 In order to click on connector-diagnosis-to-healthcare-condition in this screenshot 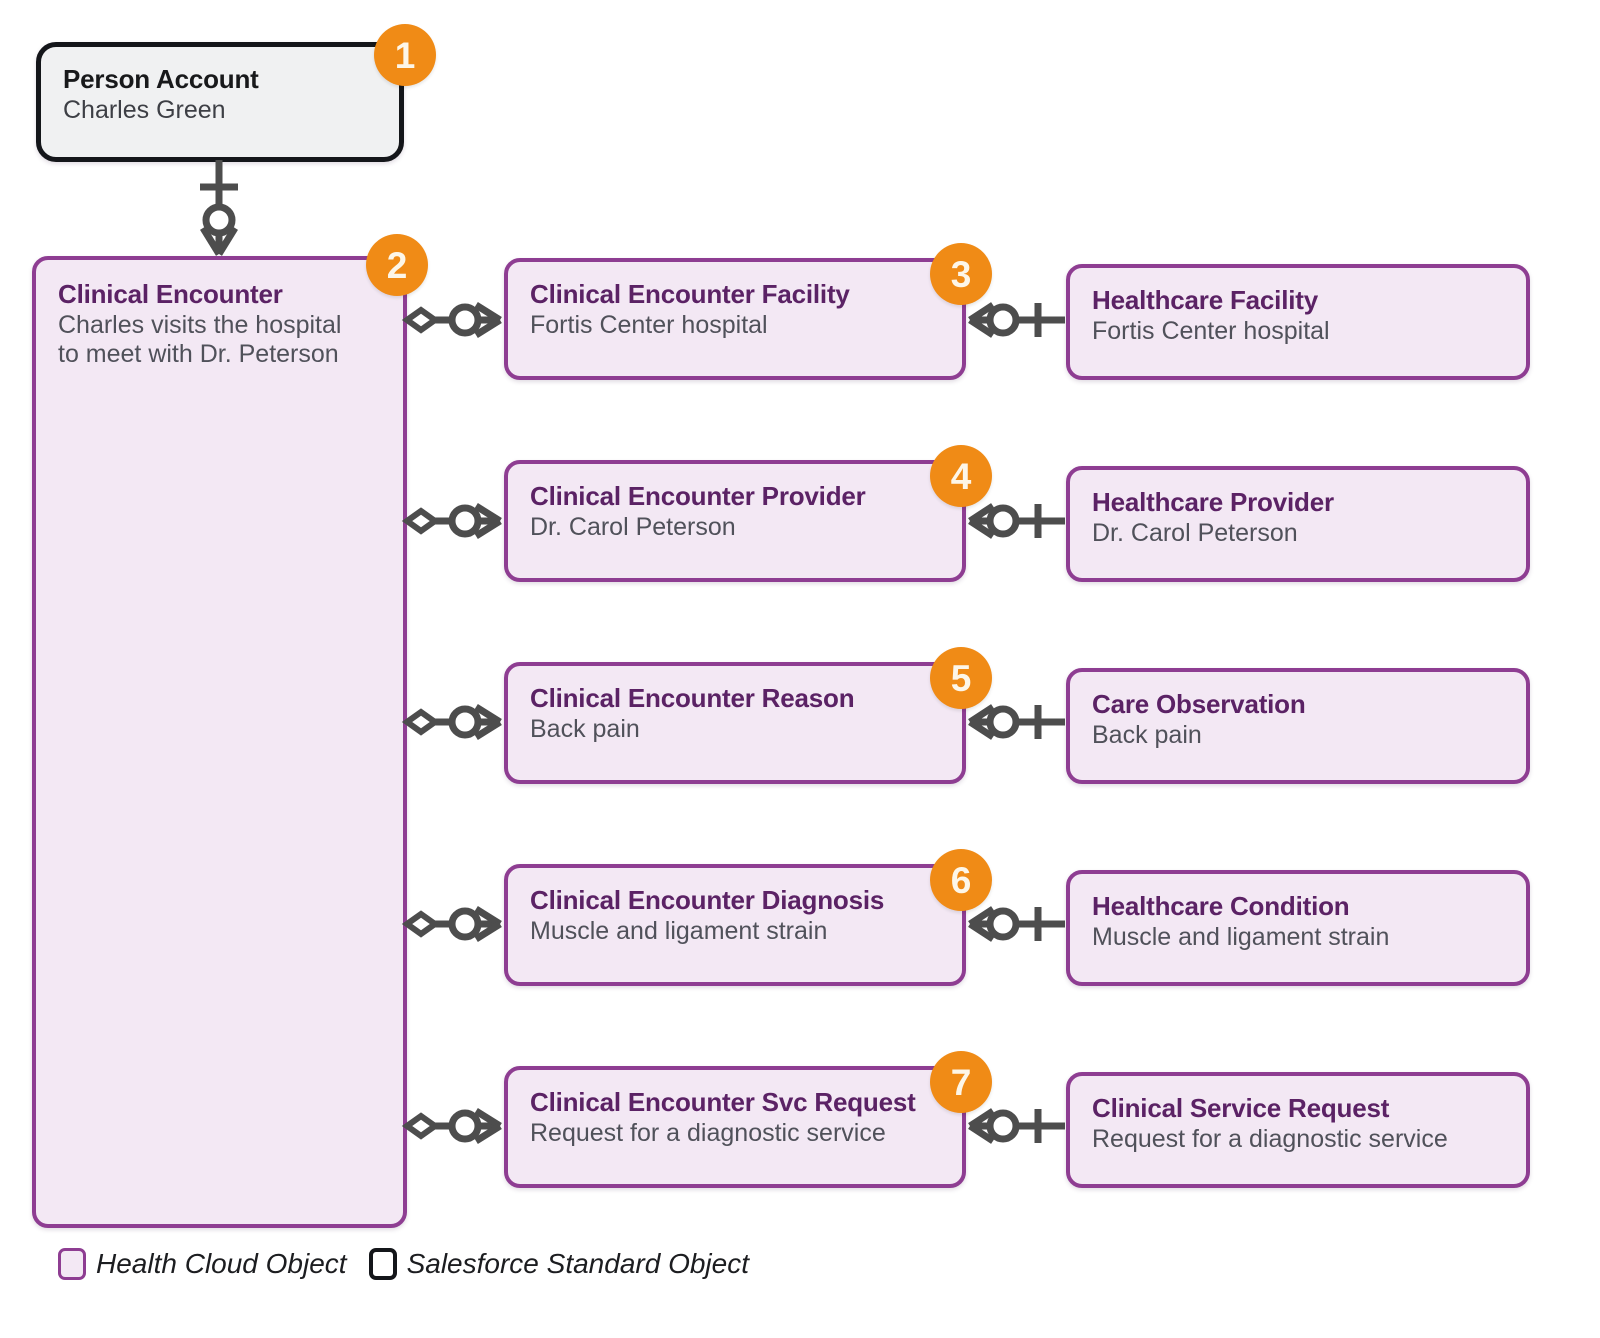, I will do `click(1016, 924)`.